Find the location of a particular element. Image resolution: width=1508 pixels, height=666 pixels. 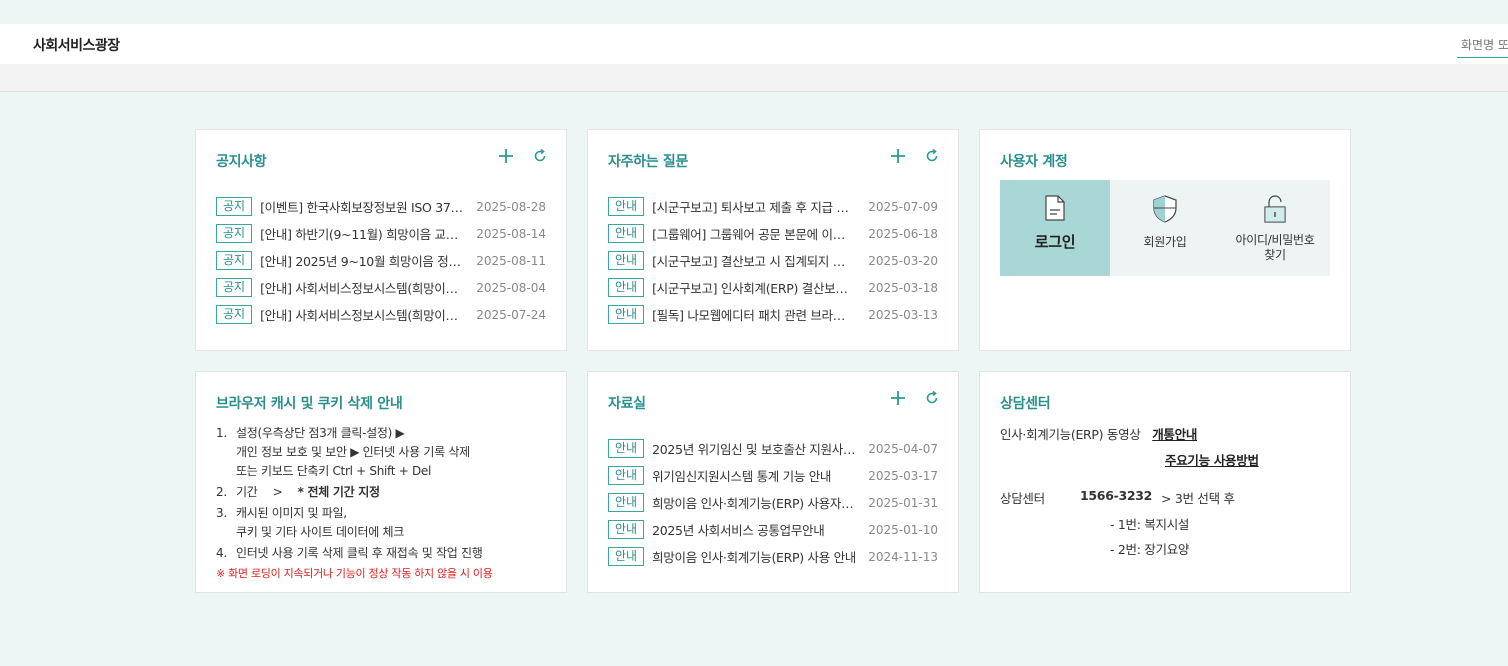

top-header: 사회서비스광장 is located at coordinates (754, 44).